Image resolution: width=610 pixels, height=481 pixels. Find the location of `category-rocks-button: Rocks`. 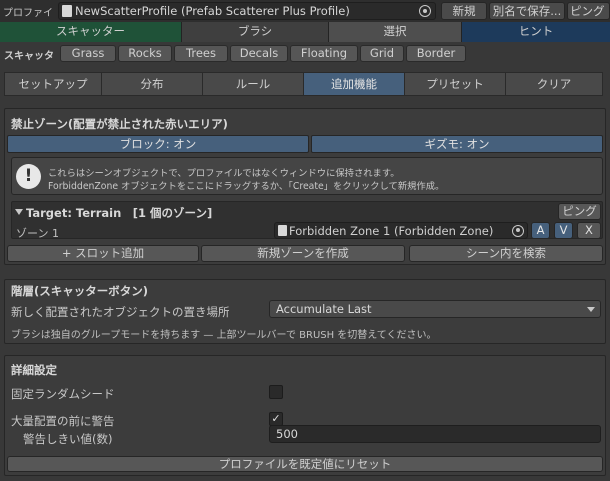

category-rocks-button: Rocks is located at coordinates (145, 53).